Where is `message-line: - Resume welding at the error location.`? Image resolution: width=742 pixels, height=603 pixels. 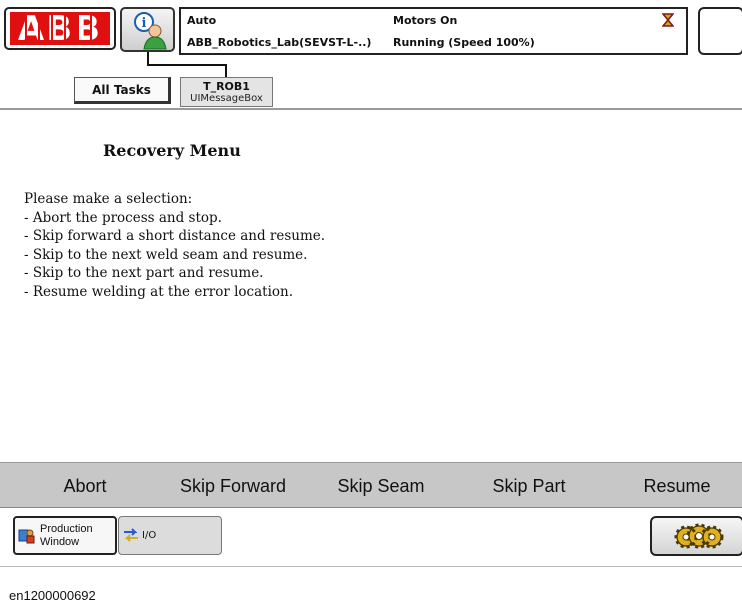 message-line: - Resume welding at the error location. is located at coordinates (159, 291).